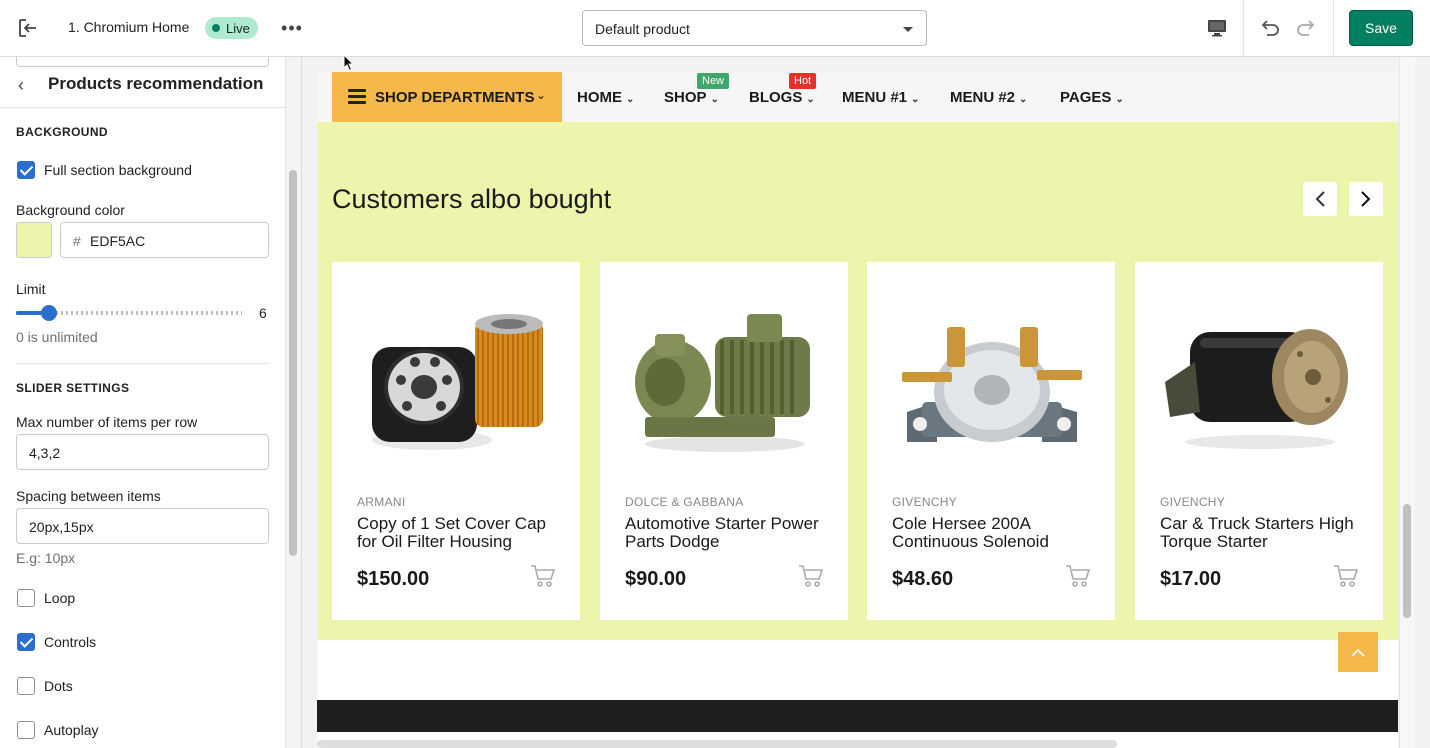  Describe the element at coordinates (685, 97) in the screenshot. I see `nav-item-label: SHOP` at that location.